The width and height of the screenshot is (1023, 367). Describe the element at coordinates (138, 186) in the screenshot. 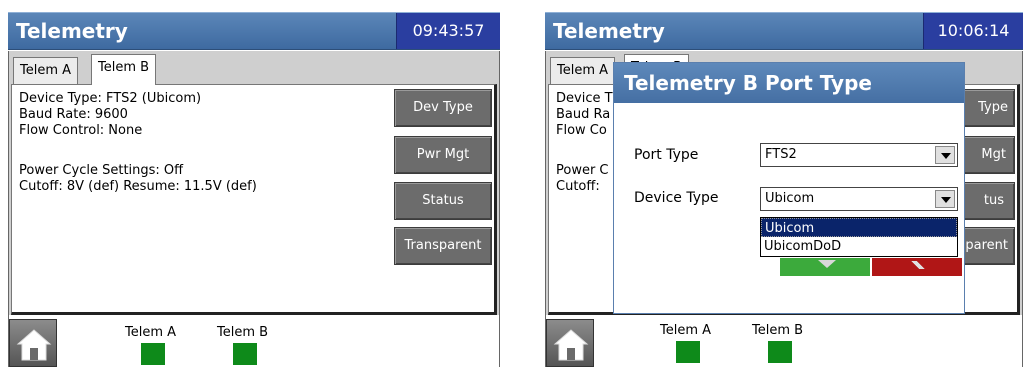

I see `cutoff-text: Cutoff: 8V (def) Resume: 11.5V (def)` at that location.